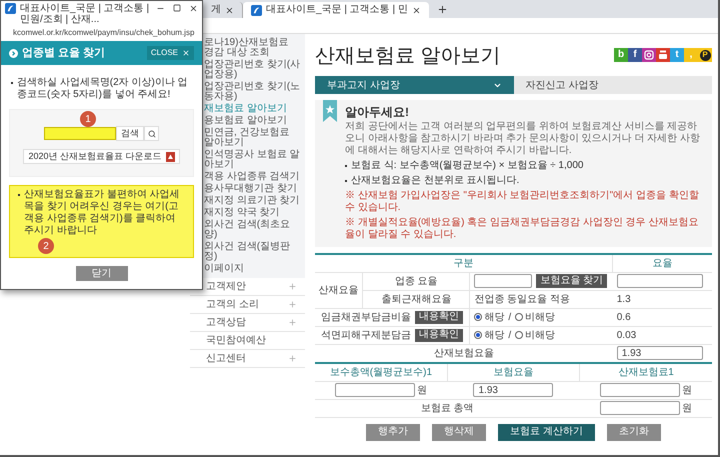 This screenshot has width=720, height=457. What do you see at coordinates (649, 55) in the screenshot?
I see `instagram-icon` at bounding box center [649, 55].